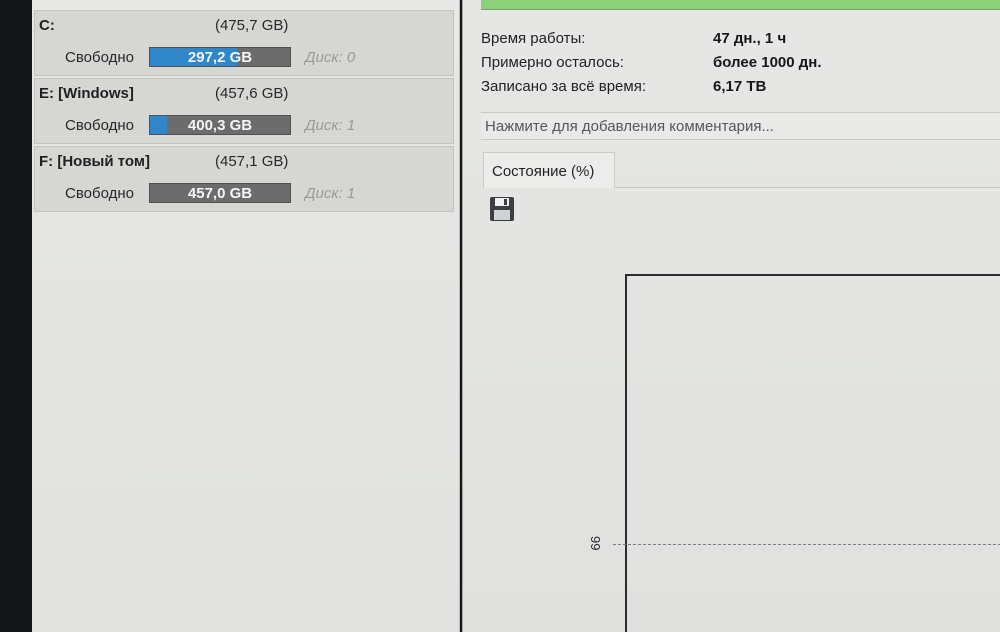  Describe the element at coordinates (86, 93) in the screenshot. I see `drive-name: E: [Windows]` at that location.